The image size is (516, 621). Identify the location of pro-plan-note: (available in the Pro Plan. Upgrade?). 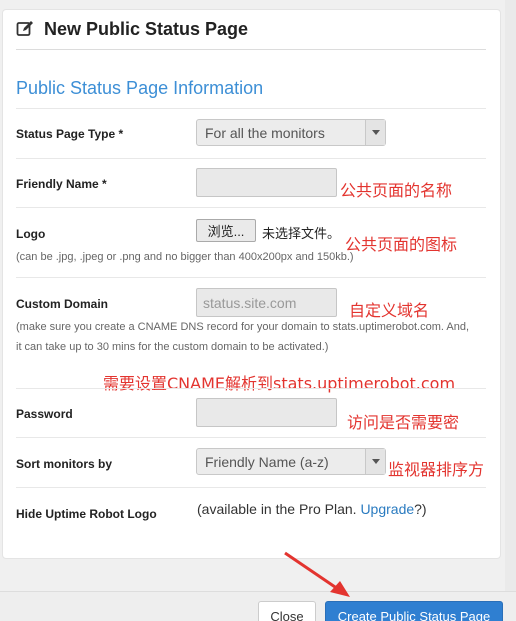
(312, 509).